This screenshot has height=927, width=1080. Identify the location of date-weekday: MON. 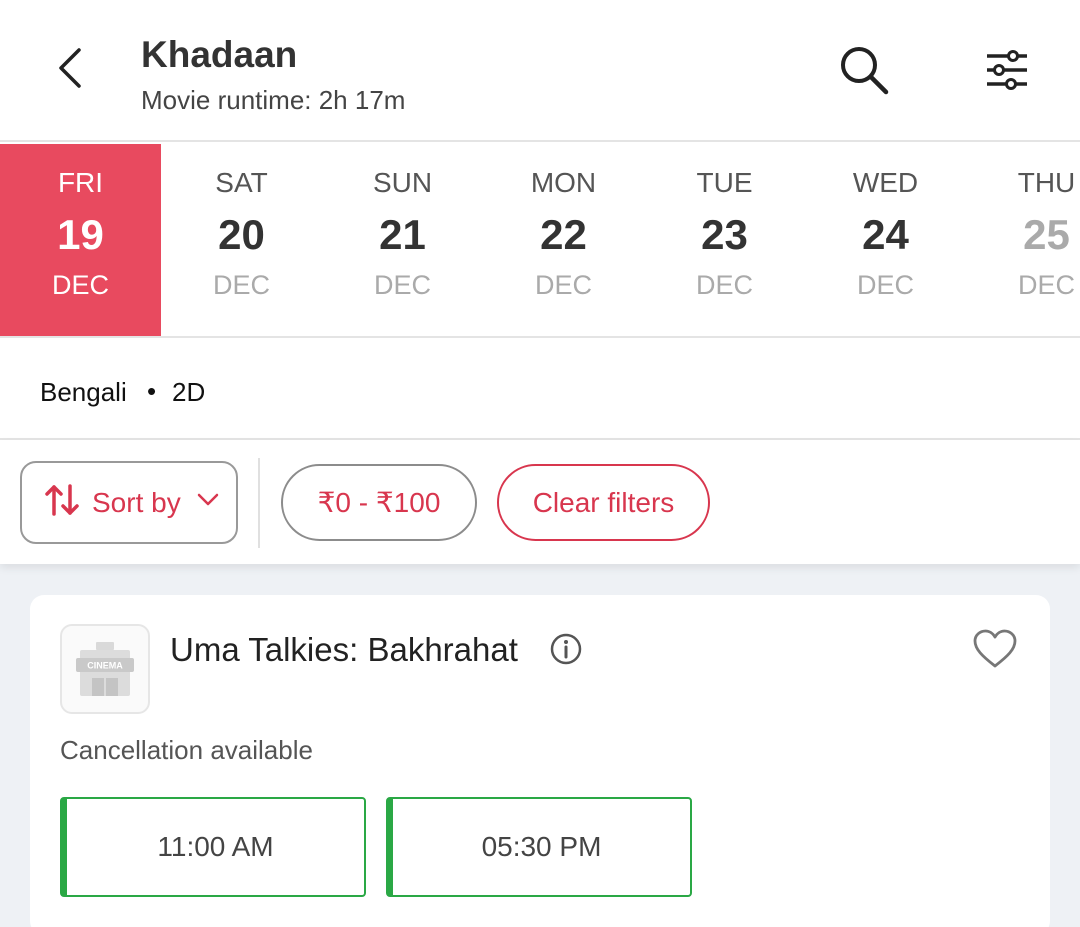
(563, 182).